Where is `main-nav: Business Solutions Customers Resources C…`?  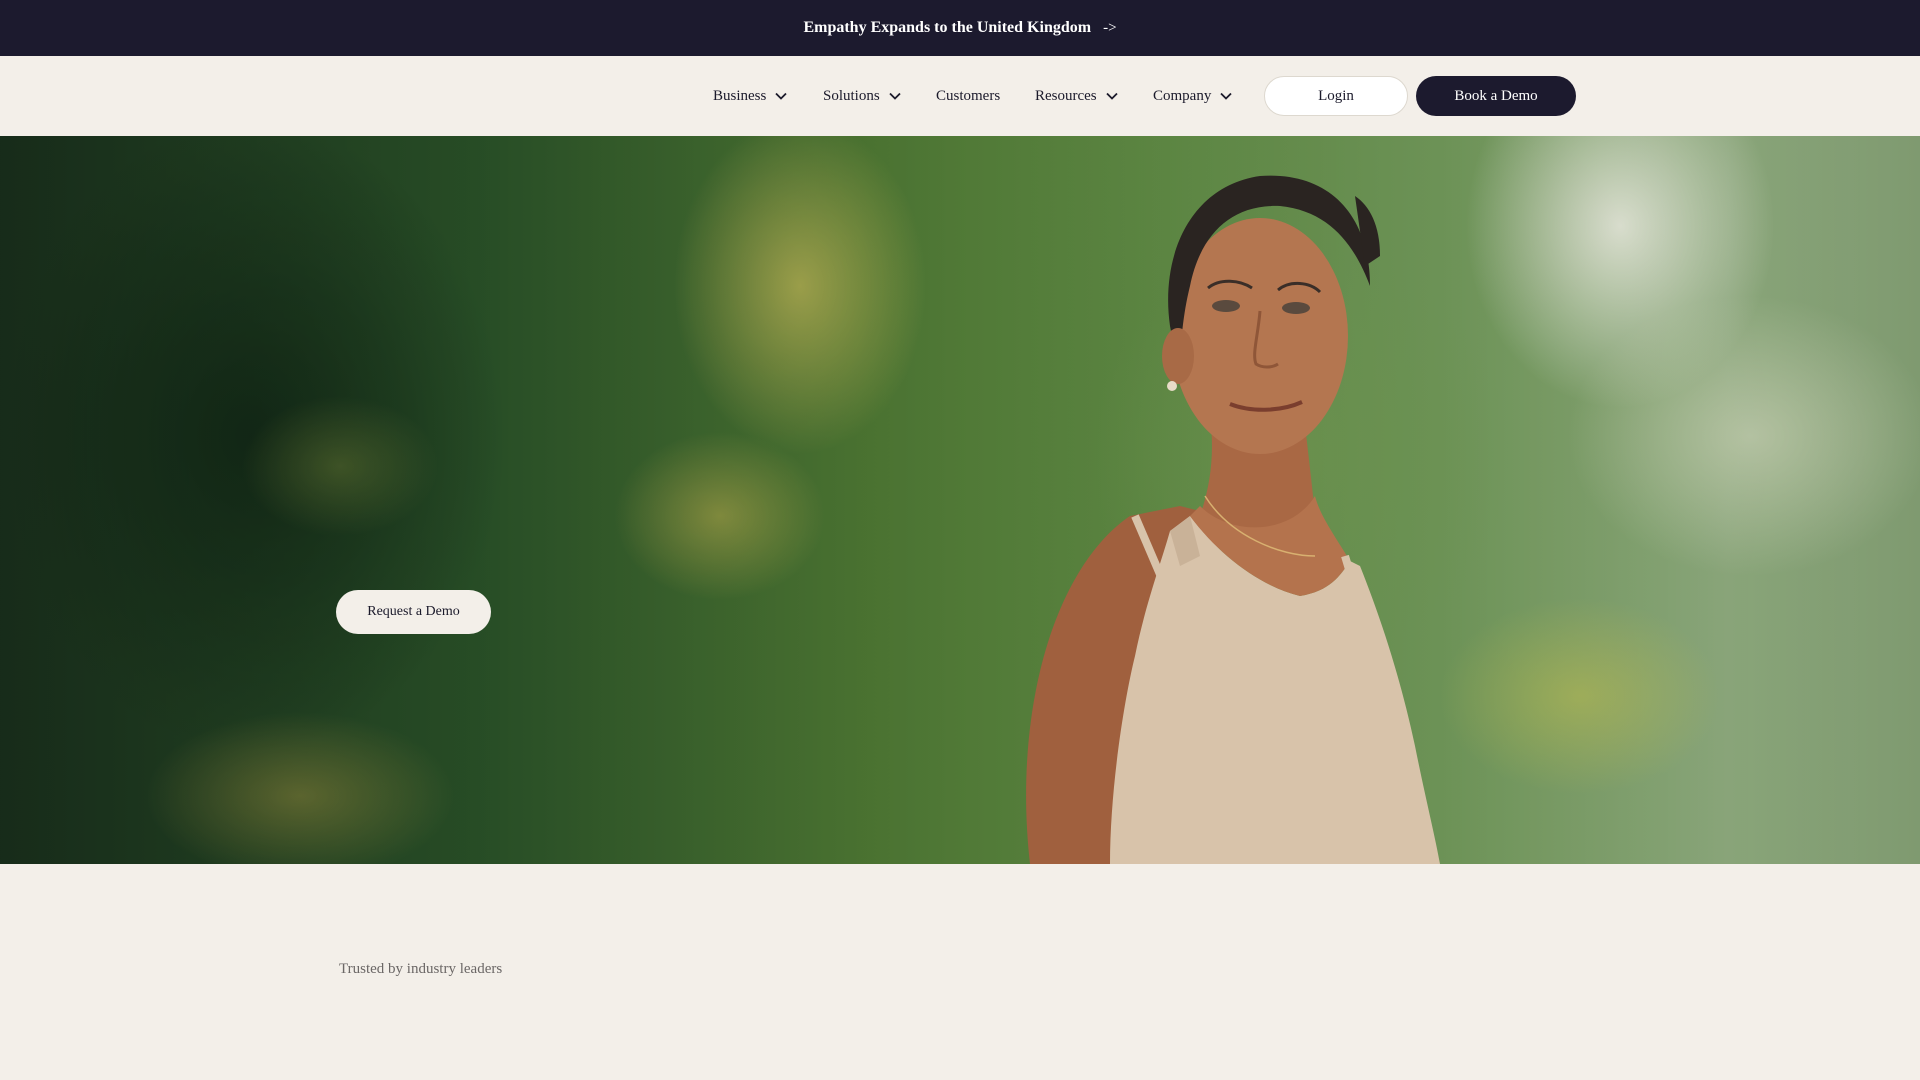 main-nav: Business Solutions Customers Resources C… is located at coordinates (960, 96).